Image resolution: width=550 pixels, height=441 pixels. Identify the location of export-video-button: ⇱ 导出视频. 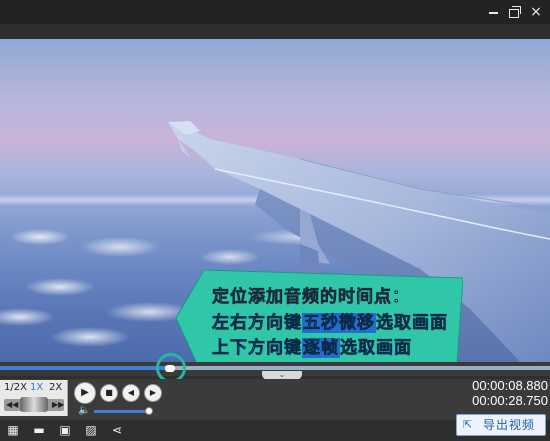
(501, 425).